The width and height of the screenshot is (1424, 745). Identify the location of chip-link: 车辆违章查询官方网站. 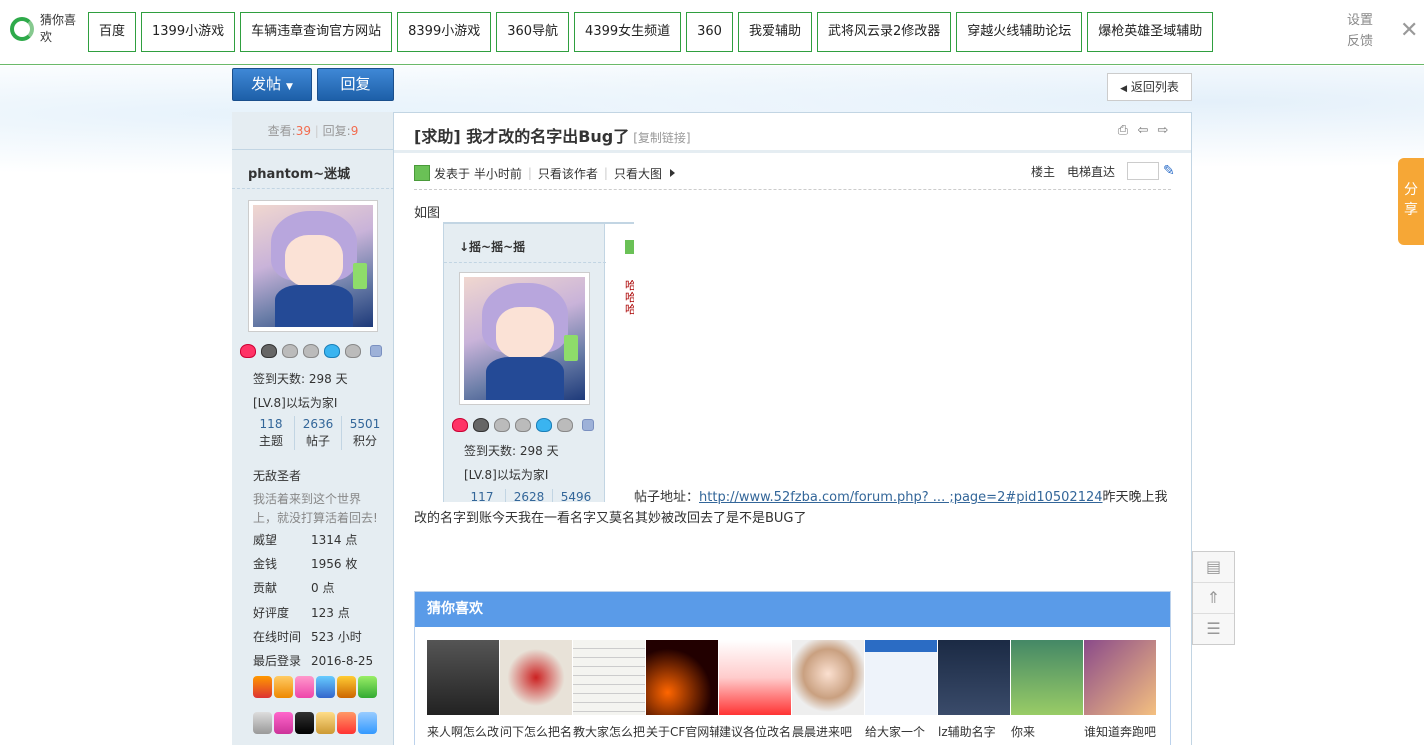
(316, 32).